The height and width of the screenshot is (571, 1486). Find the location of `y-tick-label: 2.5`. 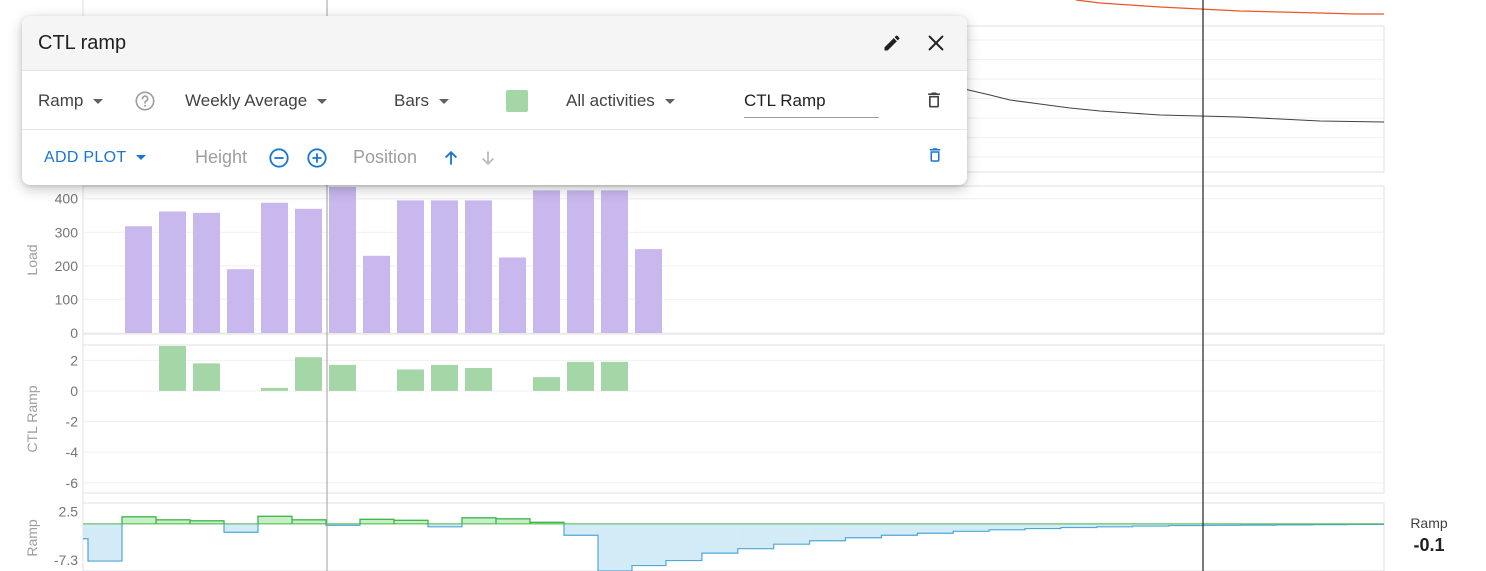

y-tick-label: 2.5 is located at coordinates (69, 511).